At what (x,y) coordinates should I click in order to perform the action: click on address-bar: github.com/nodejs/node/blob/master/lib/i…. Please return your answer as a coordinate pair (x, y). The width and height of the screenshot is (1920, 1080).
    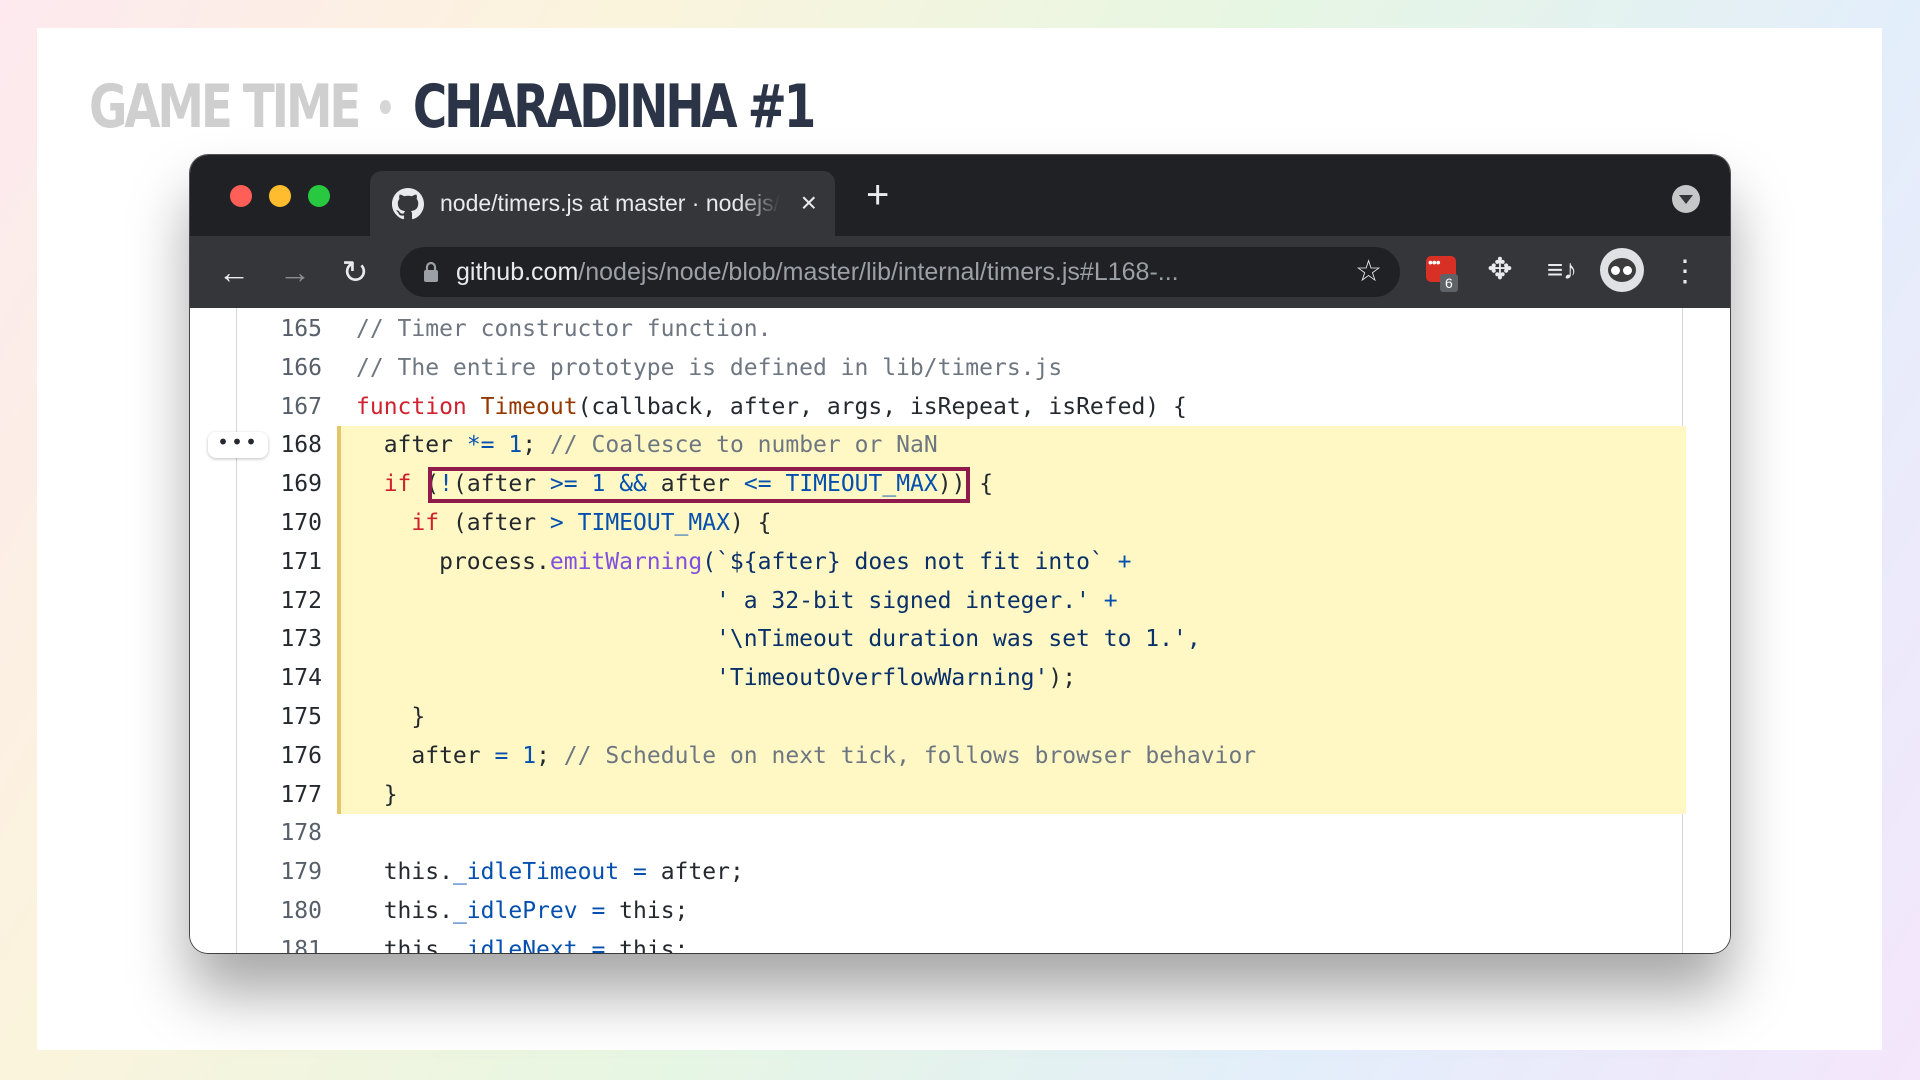
    Looking at the image, I should click on (900, 272).